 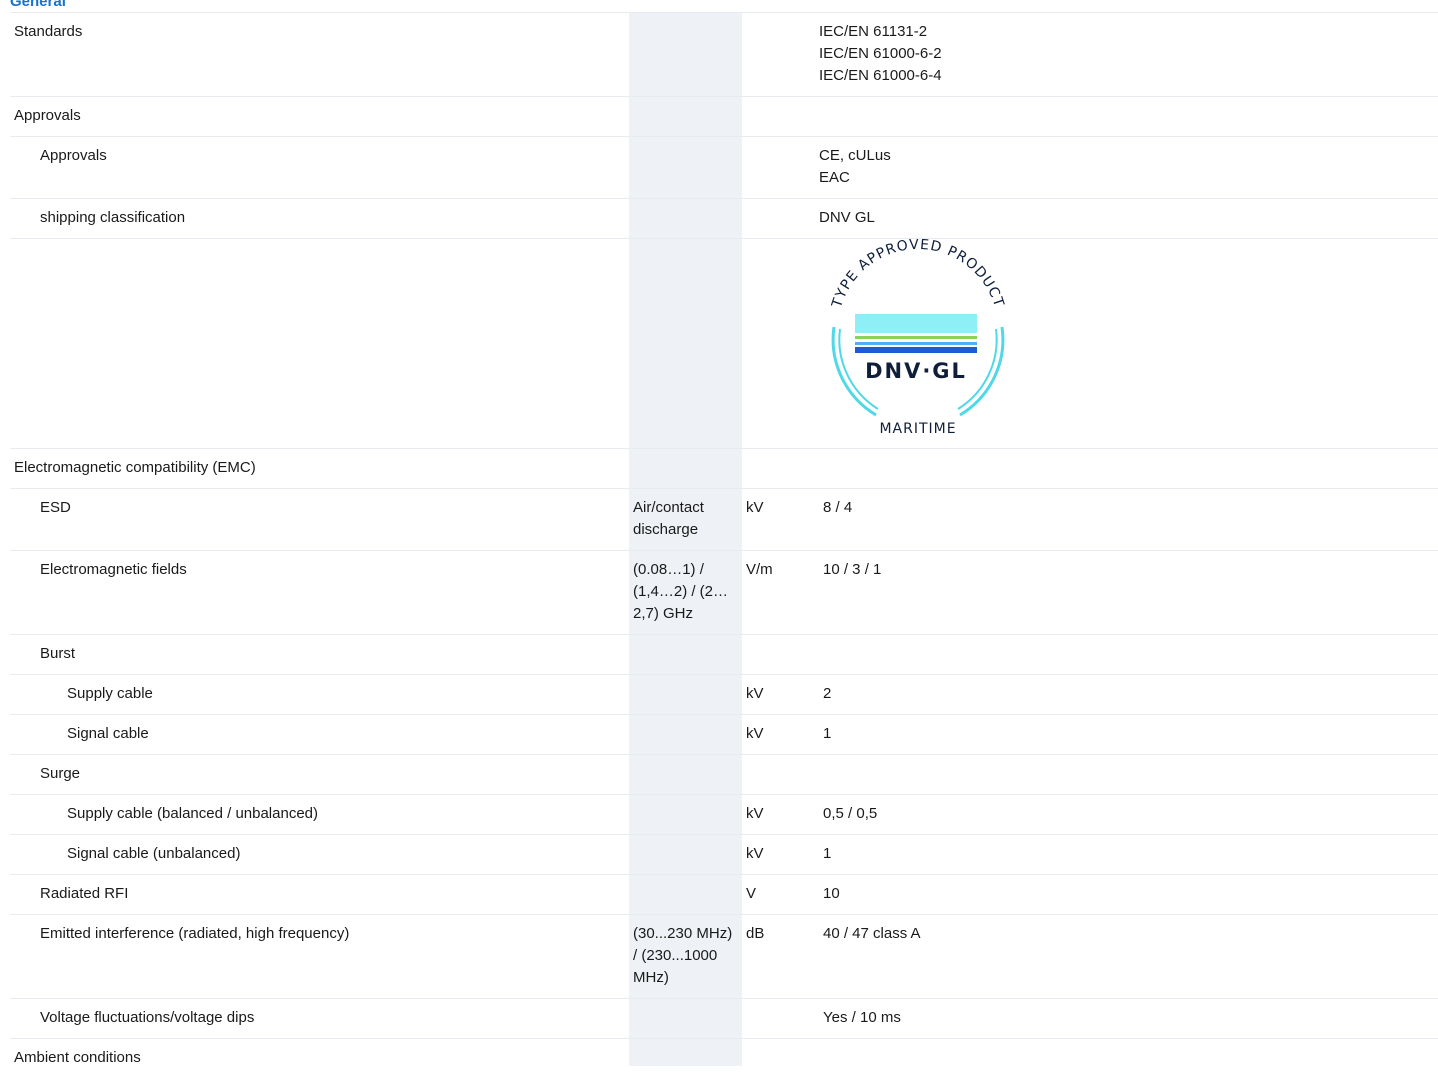 I want to click on dnv-gl-logo: TYPE APPROVED PRODUCT DNV·GL MARITIME, so click(x=918, y=343).